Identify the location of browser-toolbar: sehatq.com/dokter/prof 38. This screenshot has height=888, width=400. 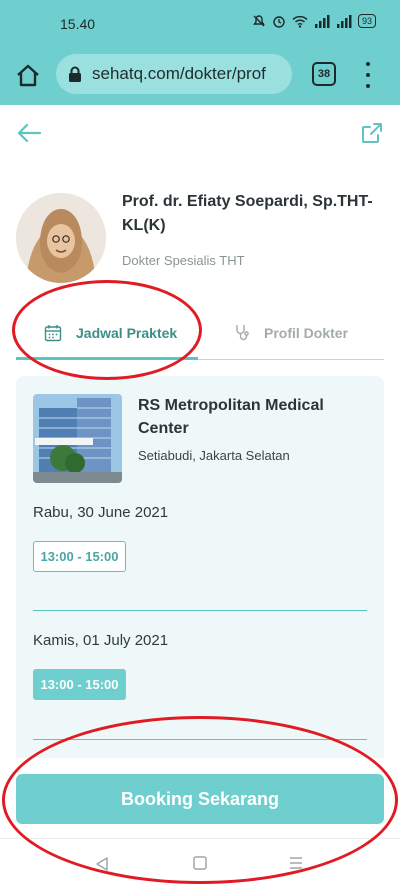
(200, 77).